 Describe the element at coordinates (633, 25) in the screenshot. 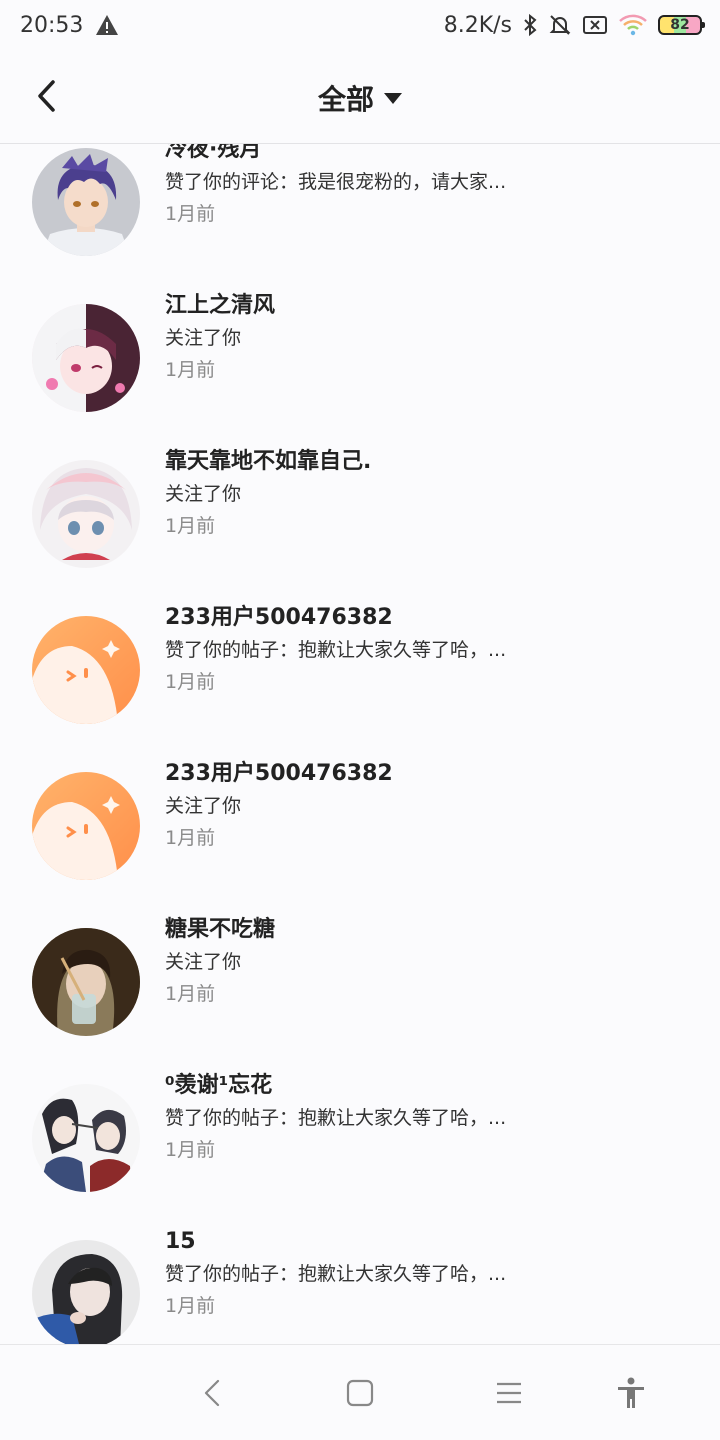

I see `wifi-icon` at that location.